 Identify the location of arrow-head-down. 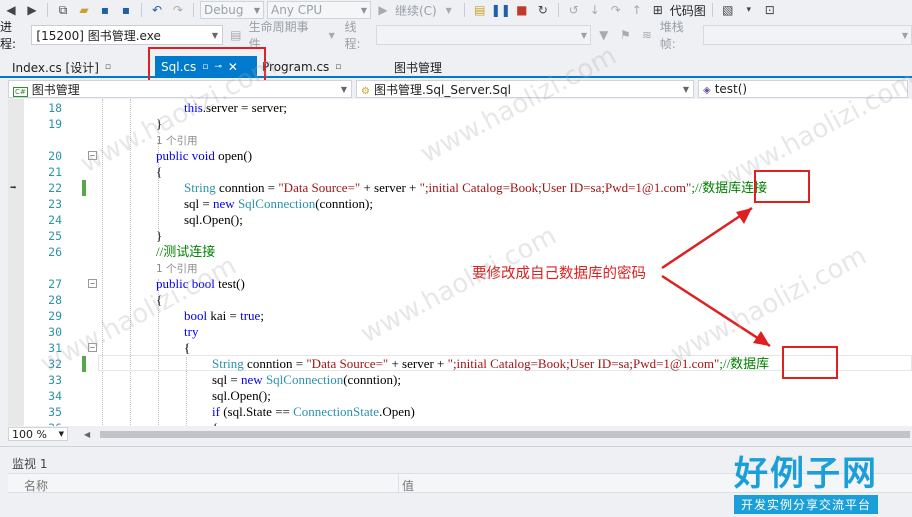
(761, 338).